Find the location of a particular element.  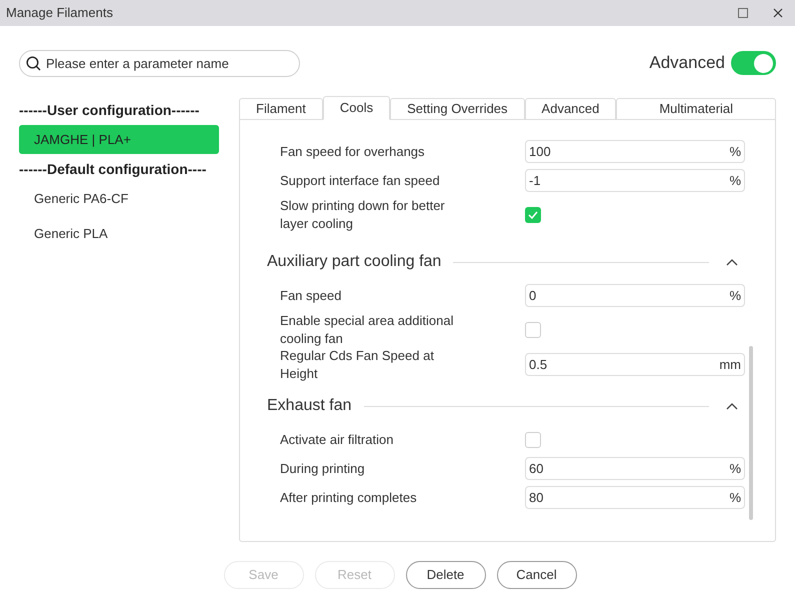

tab: Setting Overrides is located at coordinates (457, 109).